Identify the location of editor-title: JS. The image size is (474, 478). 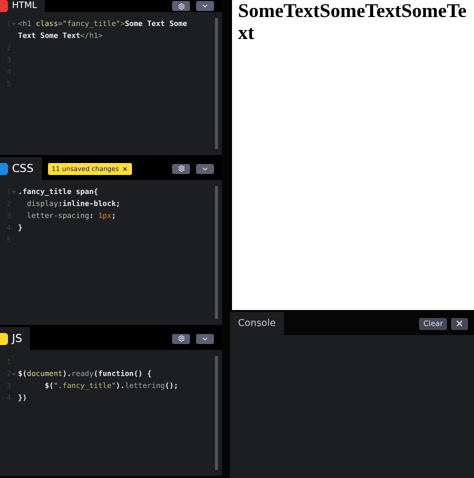
(17, 338).